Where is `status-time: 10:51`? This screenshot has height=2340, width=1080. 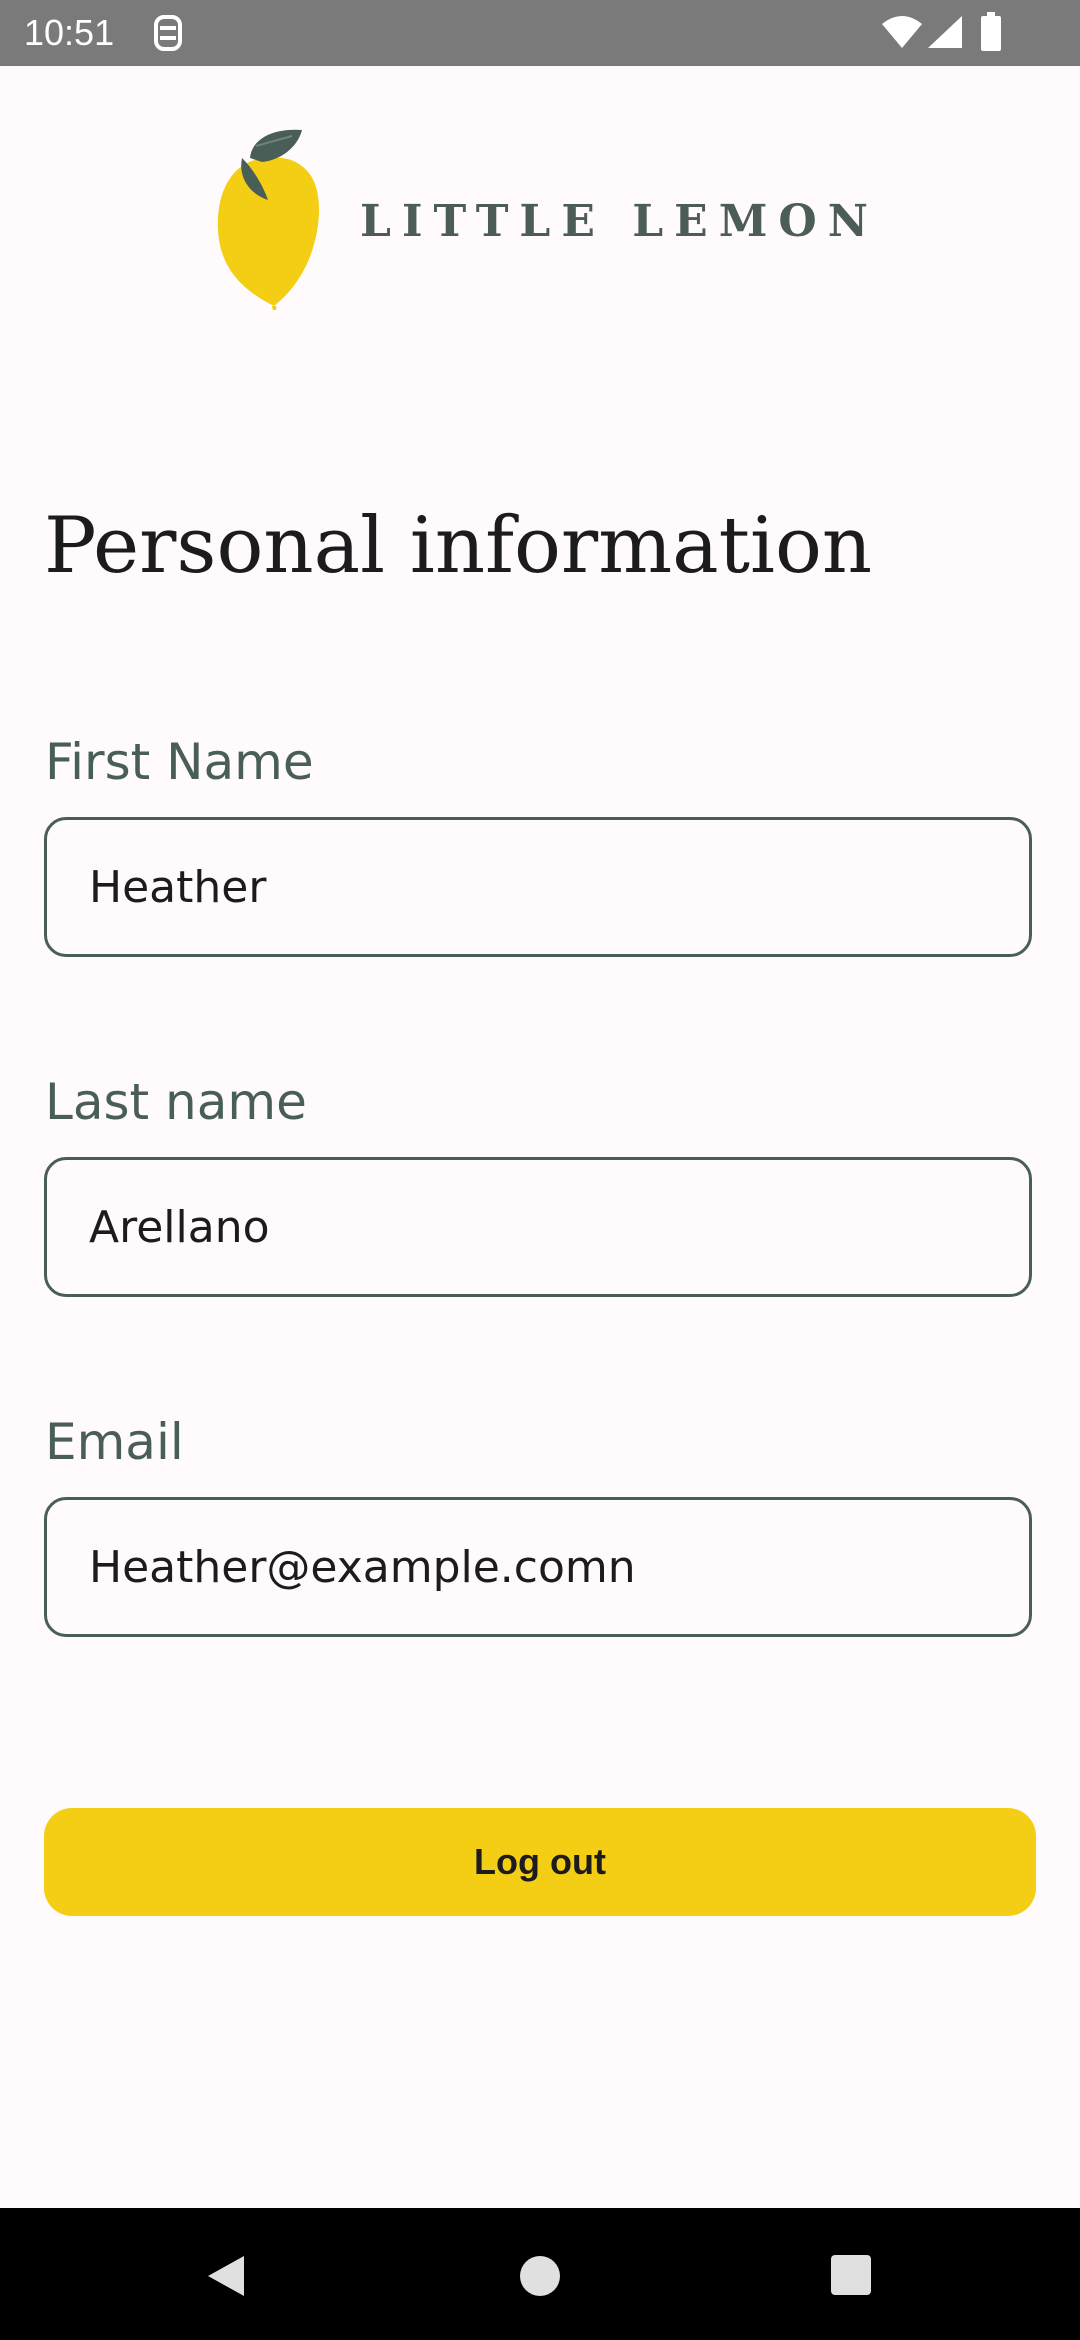 status-time: 10:51 is located at coordinates (69, 32).